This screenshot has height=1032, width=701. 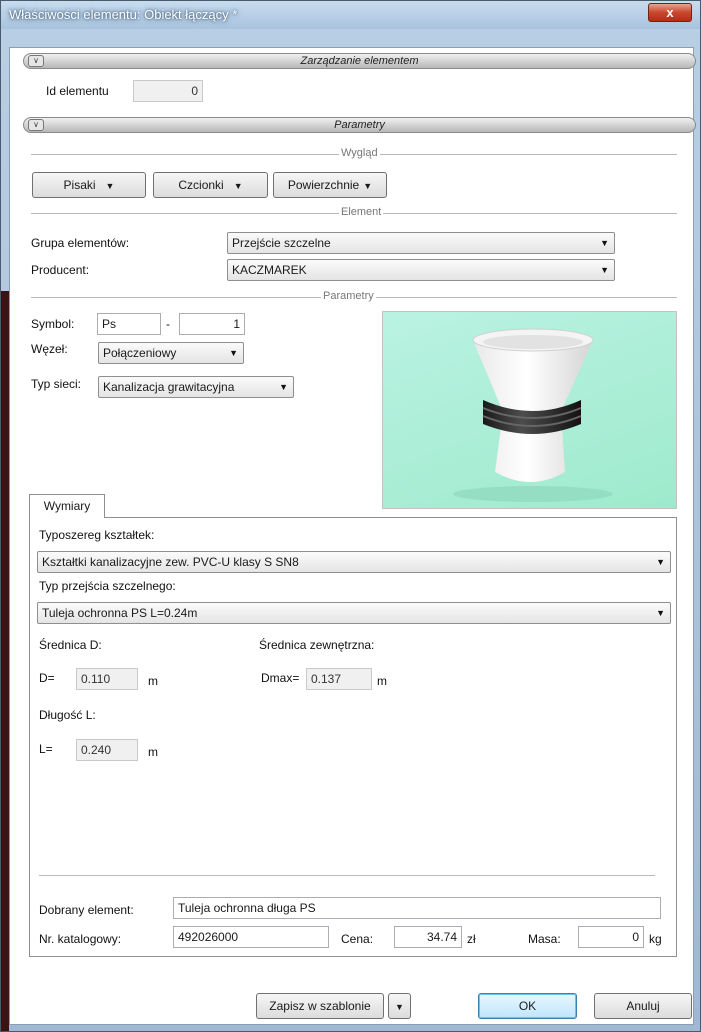 I want to click on cancel-label: Anuluj, so click(x=643, y=1006).